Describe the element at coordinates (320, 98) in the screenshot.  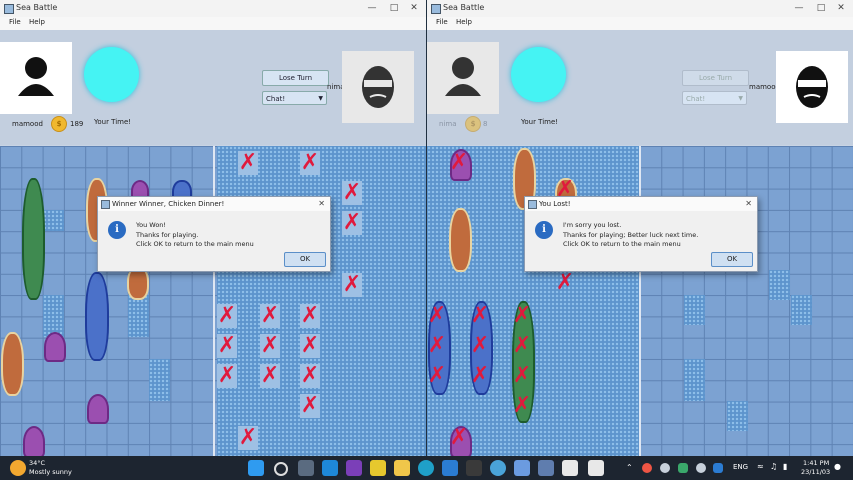
I see `chevron-down-icon: ▼` at that location.